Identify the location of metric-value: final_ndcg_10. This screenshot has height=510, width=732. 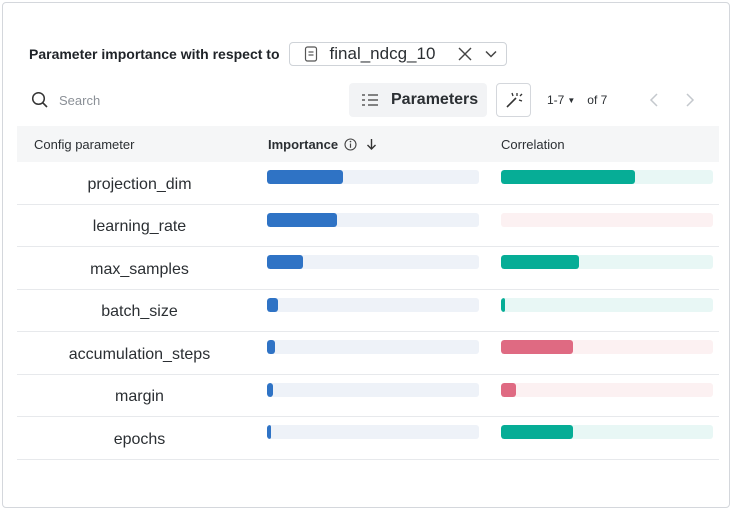
(382, 53).